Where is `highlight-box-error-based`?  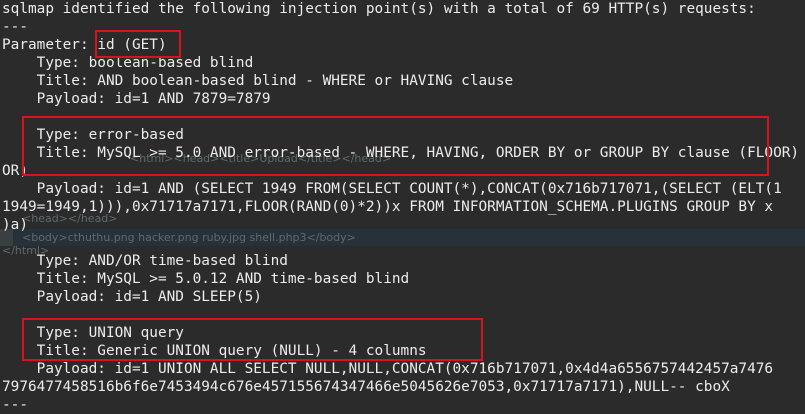
highlight-box-error-based is located at coordinates (395, 146).